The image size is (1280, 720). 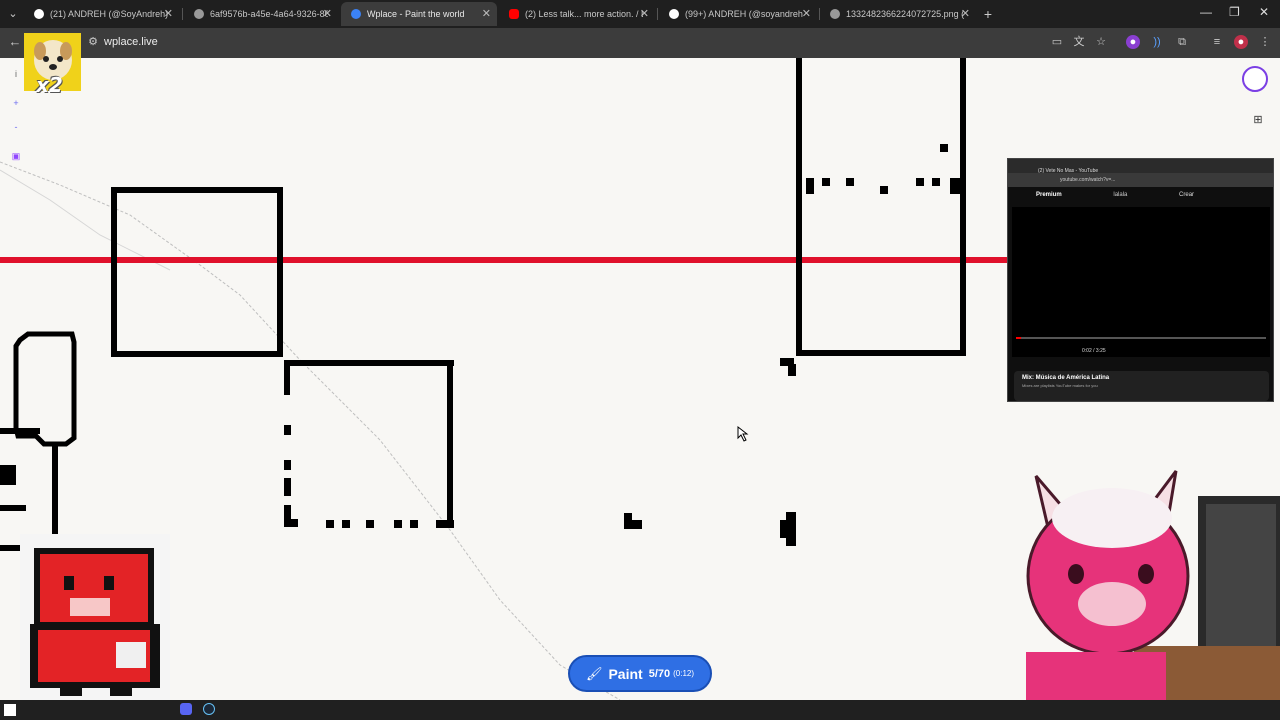 I want to click on red-cow-sprite-icon, so click(x=95, y=622).